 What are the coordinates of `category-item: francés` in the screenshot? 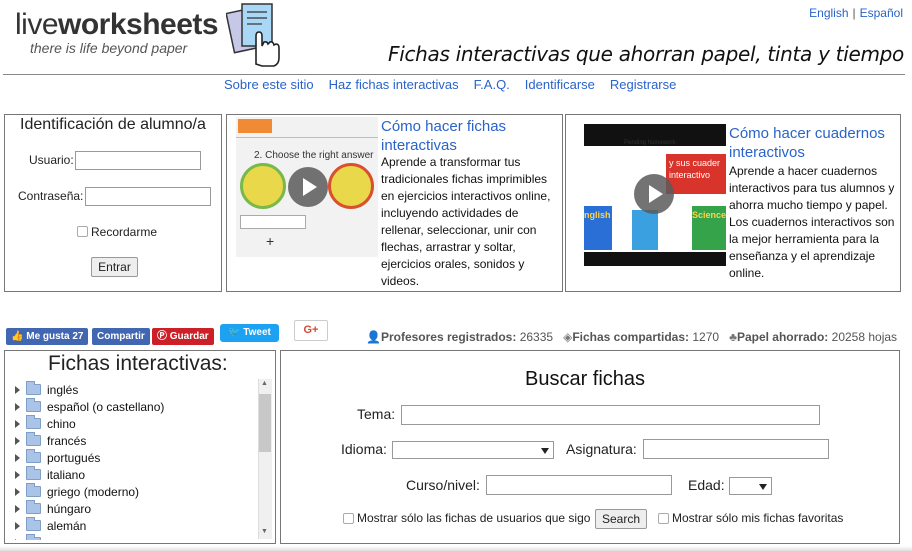 It's located at (50, 440).